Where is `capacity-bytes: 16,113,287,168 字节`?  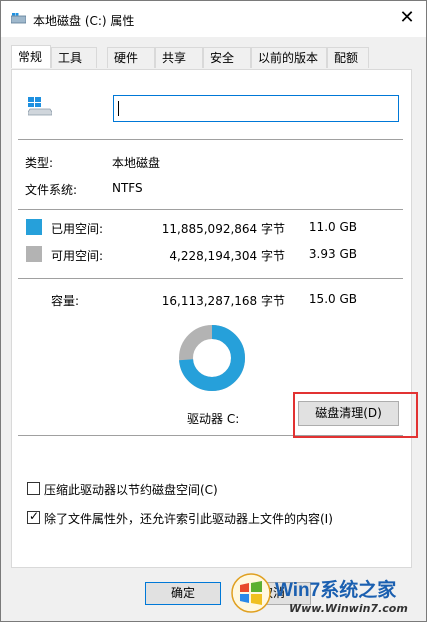
capacity-bytes: 16,113,287,168 字节 is located at coordinates (223, 301).